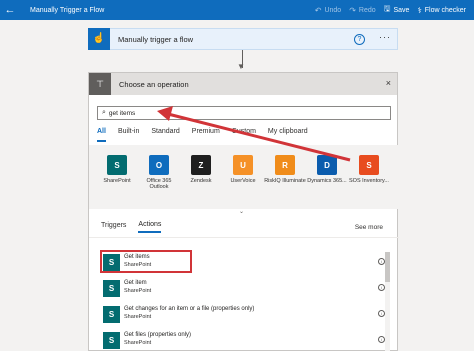 The image size is (474, 351). I want to click on connector-zendesk: Z Zendesk, so click(201, 169).